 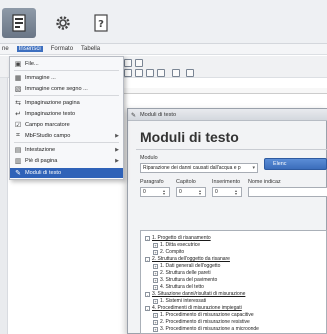 What do you see at coordinates (47, 125) in the screenshot?
I see `menu-item-label: Campo marcatore` at bounding box center [47, 125].